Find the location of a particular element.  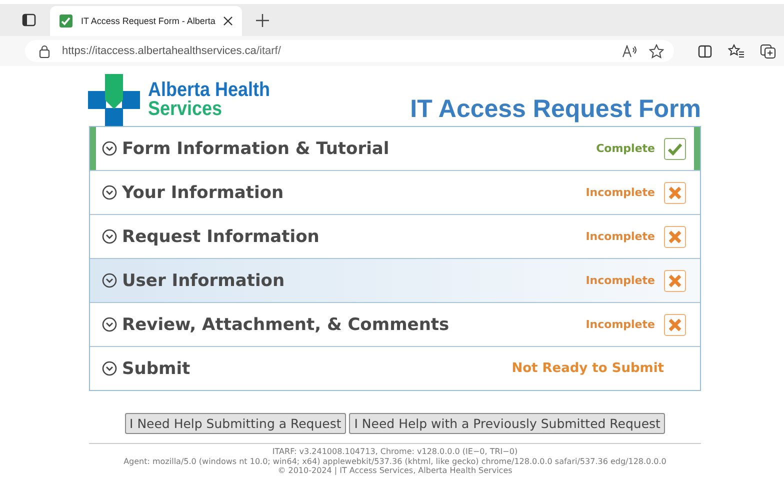

page-title: IT Access Request Form is located at coordinates (555, 109).